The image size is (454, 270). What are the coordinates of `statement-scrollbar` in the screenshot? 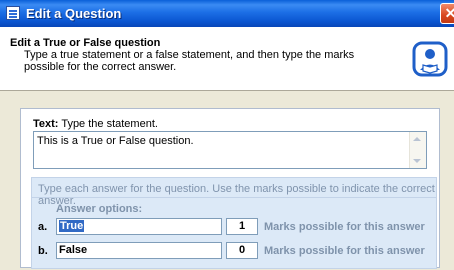 It's located at (417, 150).